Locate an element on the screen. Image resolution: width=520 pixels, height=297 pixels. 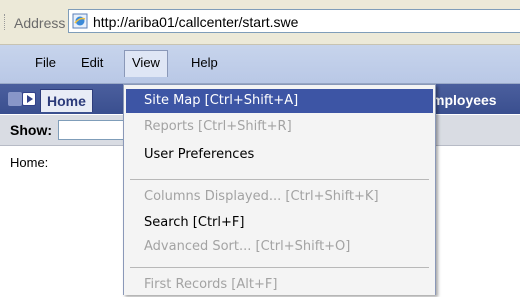
address-url: http://ariba01/callcenter/start.swe is located at coordinates (195, 22).